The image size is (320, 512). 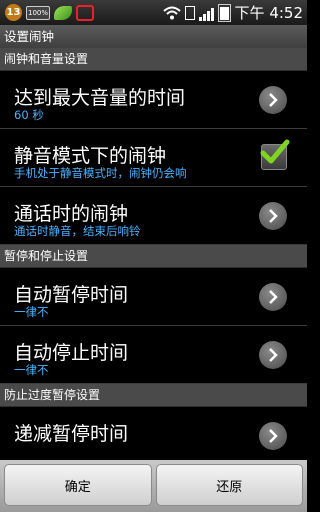 I want to click on setting-subtitle: 60 秒, so click(x=29, y=115).